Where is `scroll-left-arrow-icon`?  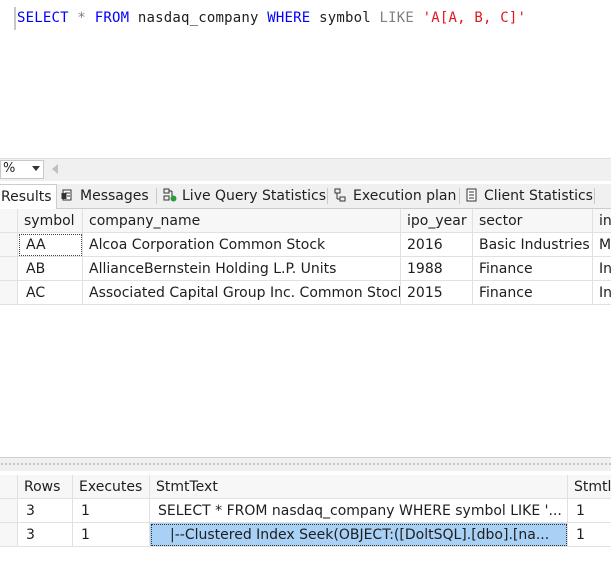 scroll-left-arrow-icon is located at coordinates (55, 169).